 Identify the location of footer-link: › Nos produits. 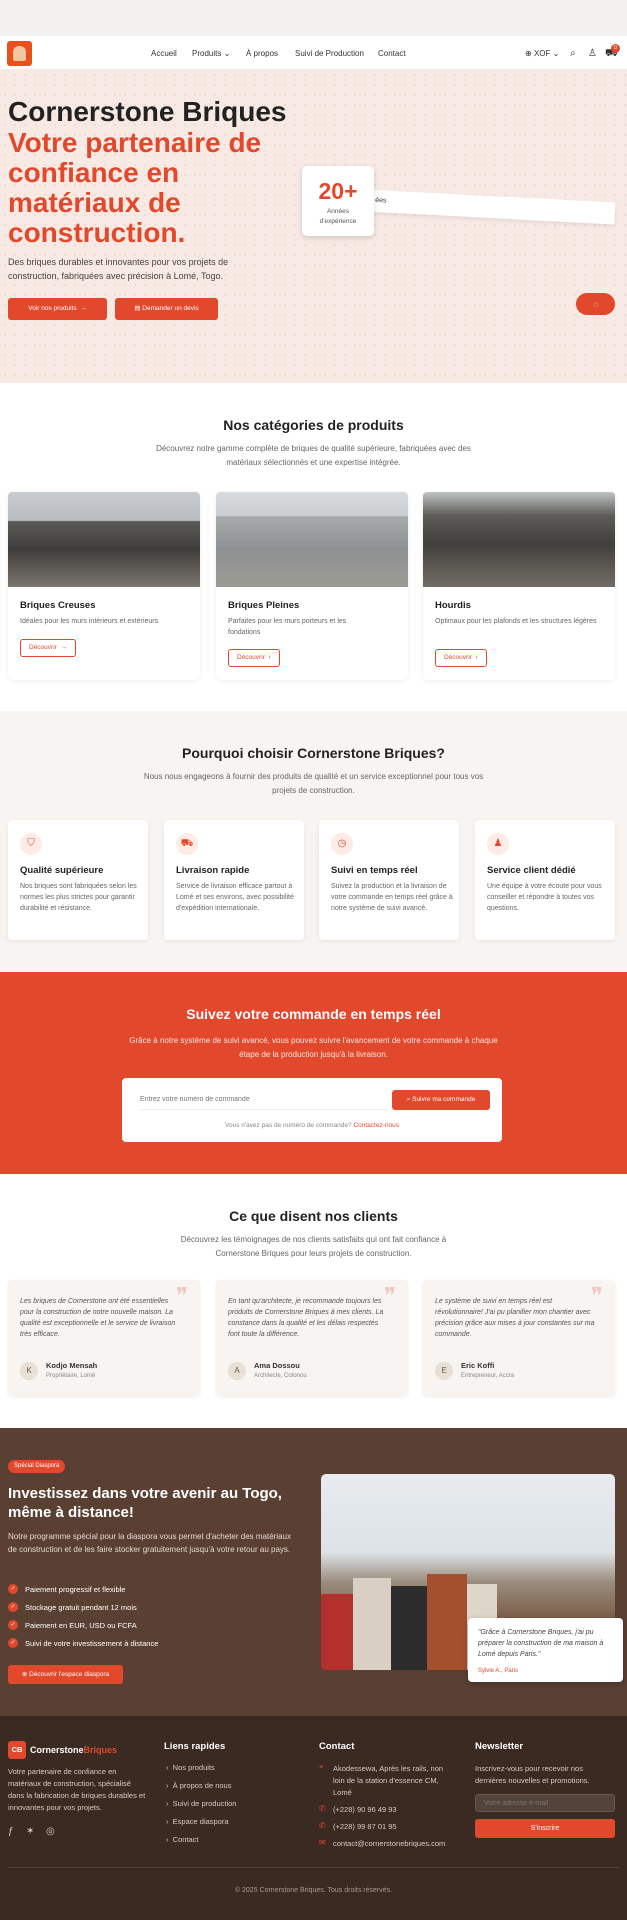
(190, 1767).